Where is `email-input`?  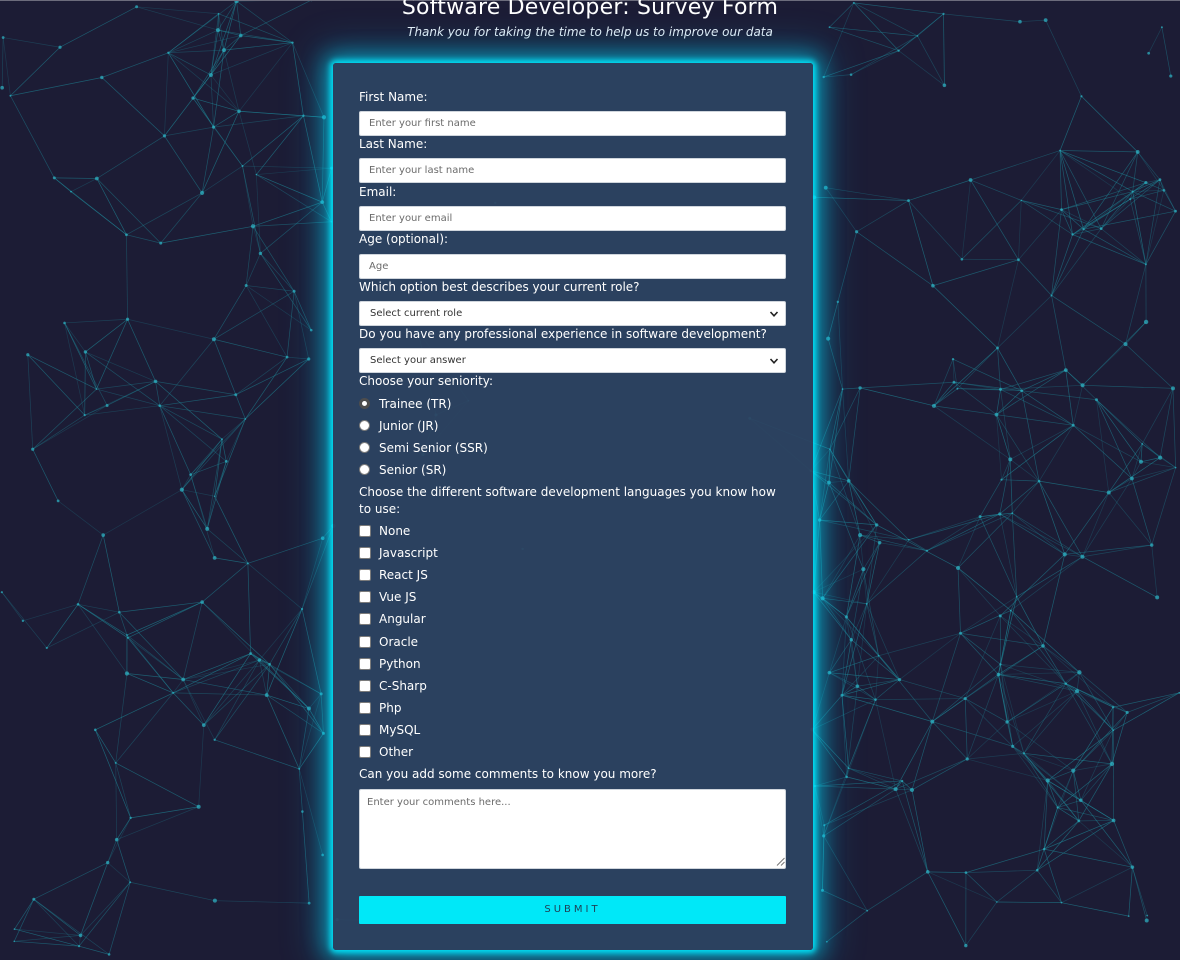 email-input is located at coordinates (572, 218).